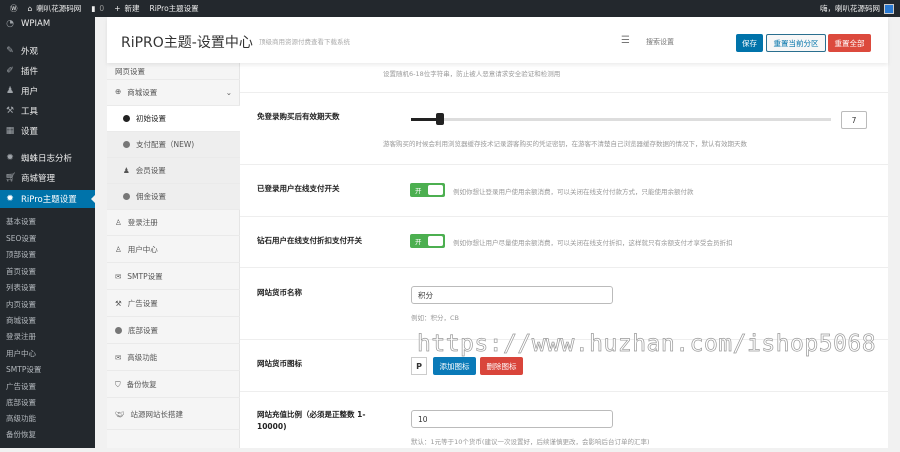 This screenshot has width=900, height=452. Describe the element at coordinates (573, 192) in the screenshot. I see `field-desc: 例如你想让登录用户使用余额消费，可以关闭在线支付付款方式，只能使用余额付款` at that location.